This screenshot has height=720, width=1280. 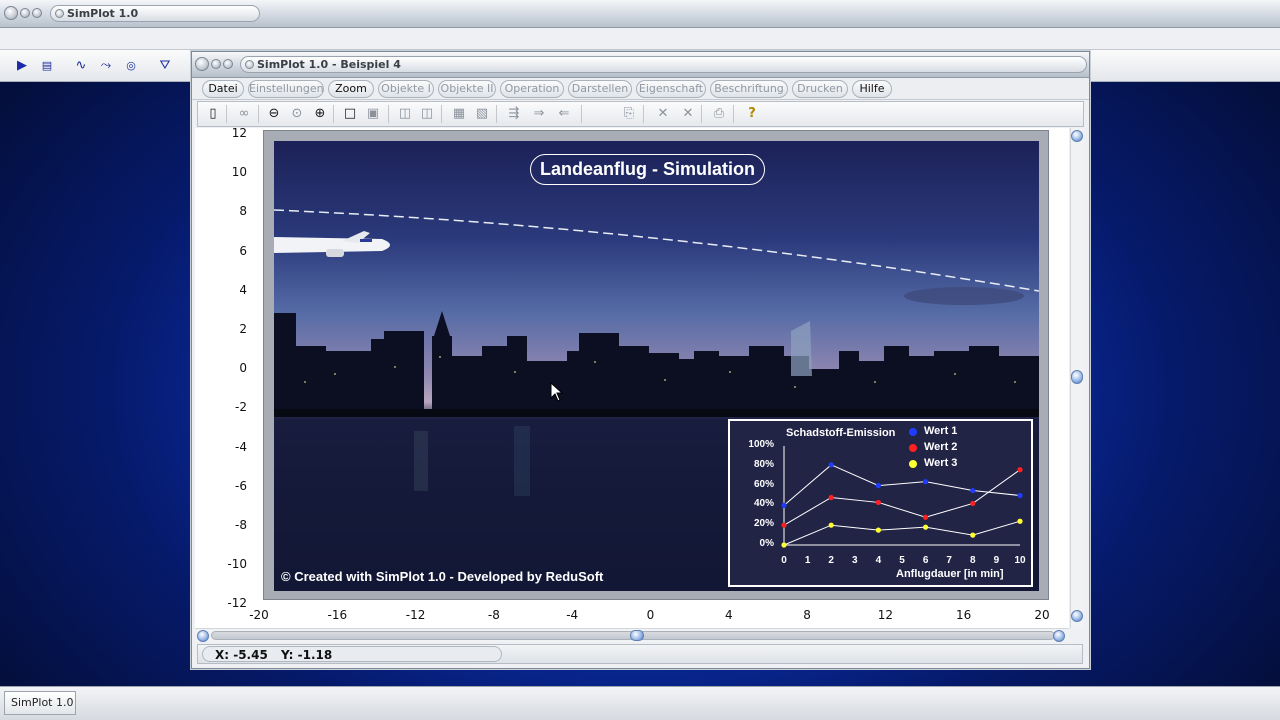 What do you see at coordinates (801, 348) in the screenshot?
I see `glass-tower` at bounding box center [801, 348].